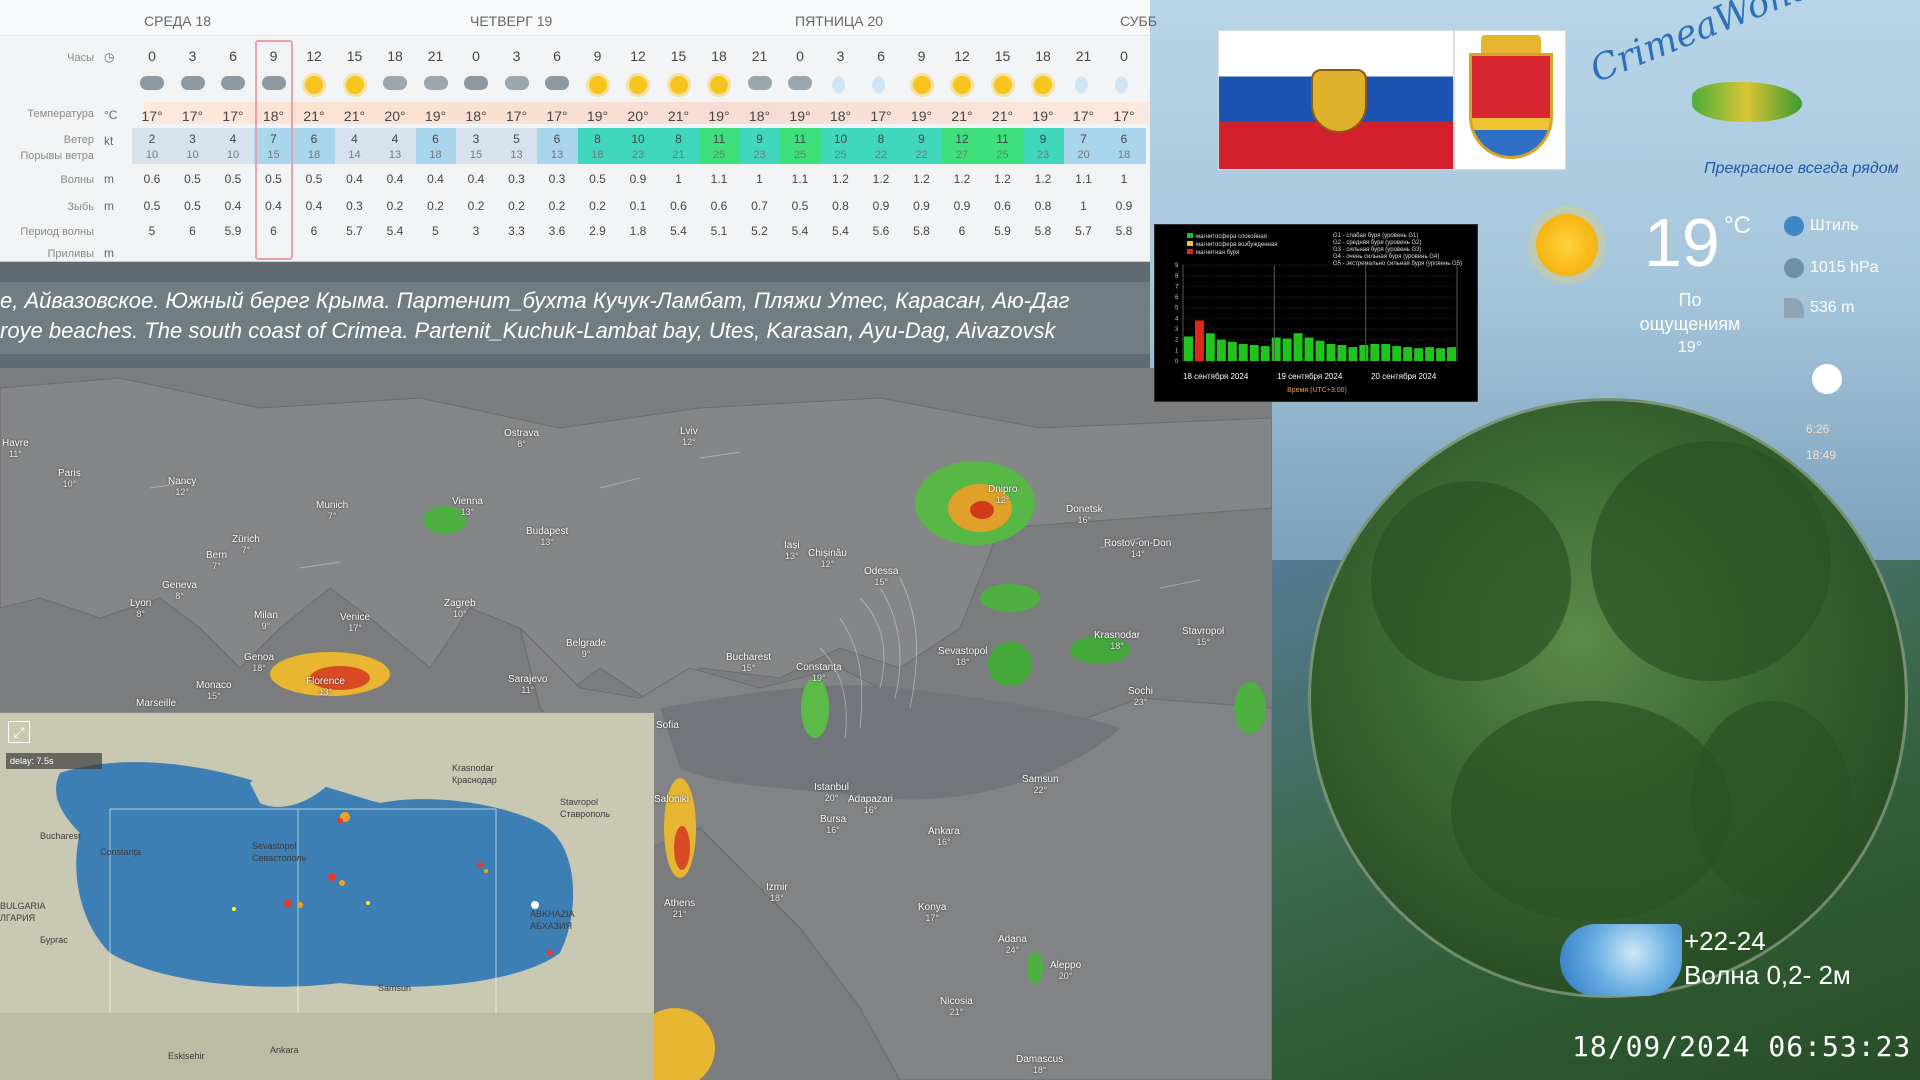  Describe the element at coordinates (354, 155) in the screenshot. I see `forecast-gusts-cell: 14` at that location.